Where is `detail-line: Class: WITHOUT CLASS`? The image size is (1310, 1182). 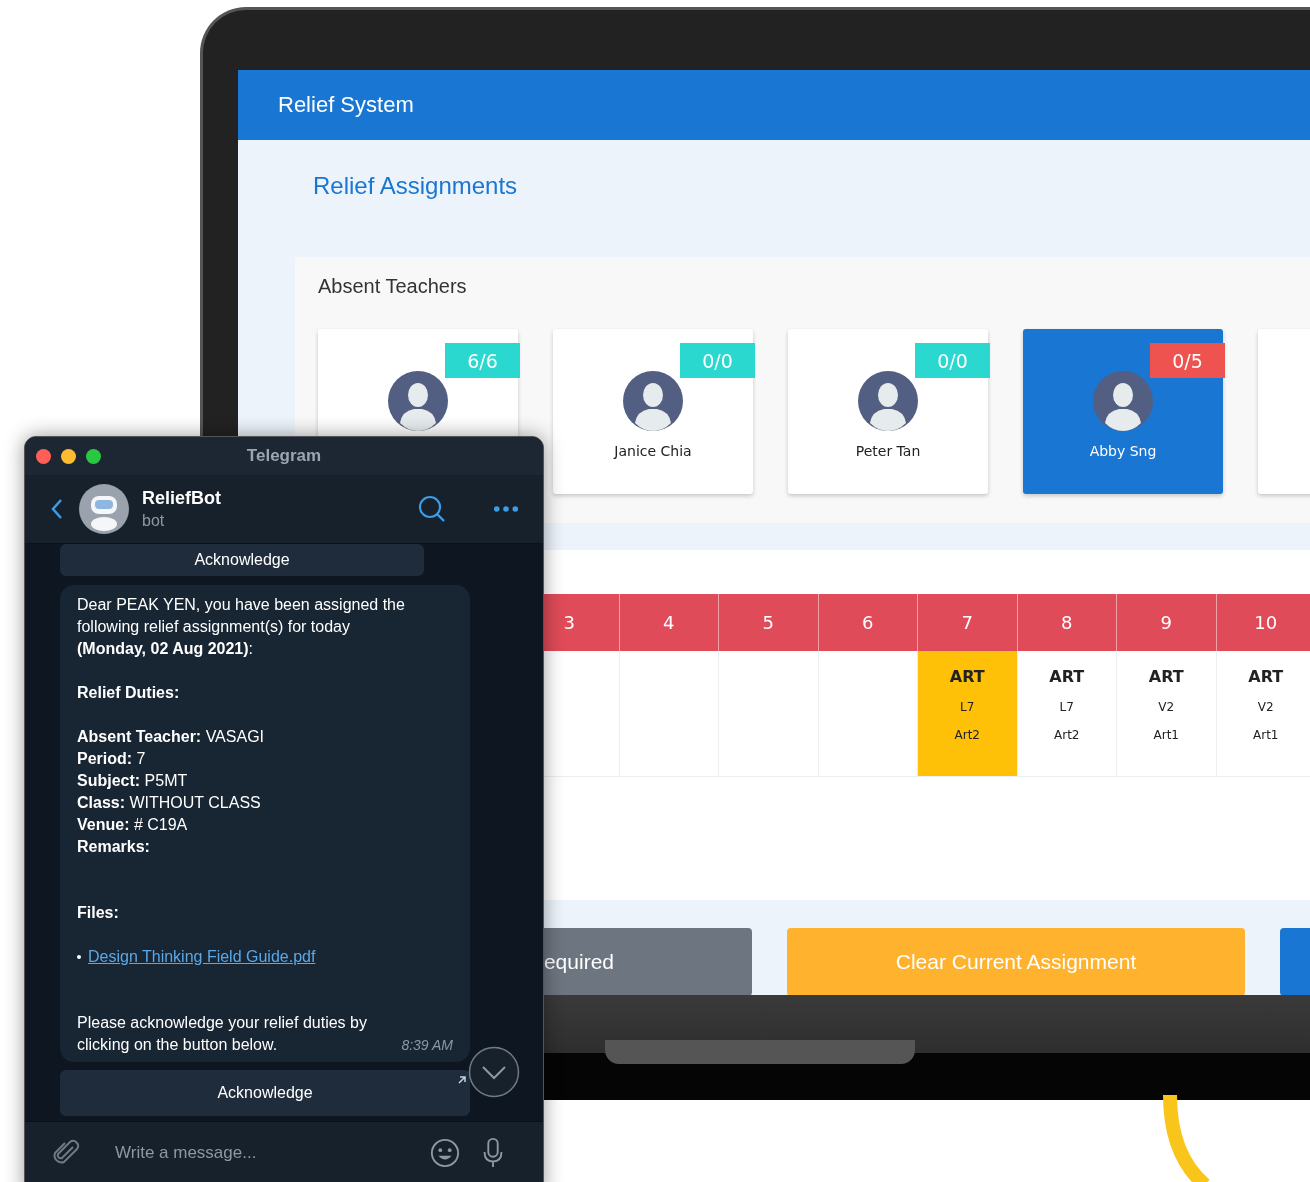 detail-line: Class: WITHOUT CLASS is located at coordinates (169, 803).